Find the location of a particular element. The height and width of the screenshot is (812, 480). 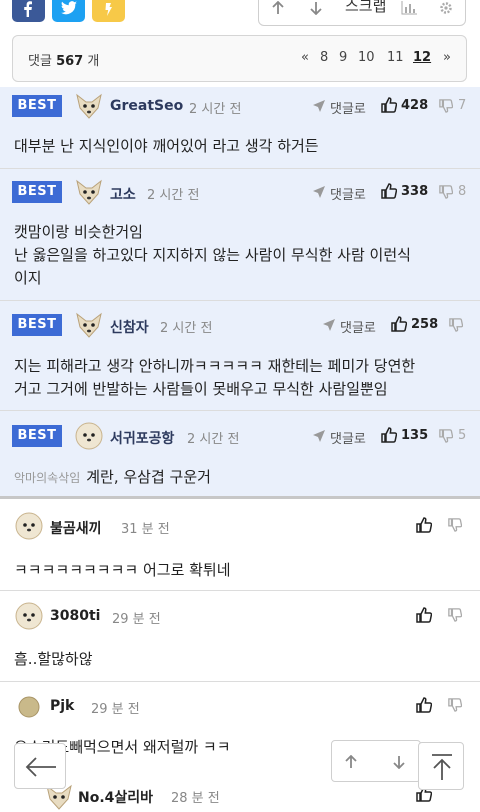

like-count: 428 is located at coordinates (415, 105).